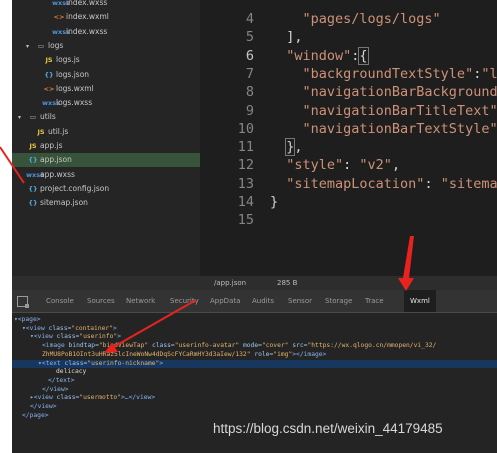  What do you see at coordinates (43, 381) in the screenshot?
I see `dom-node: </text>` at bounding box center [43, 381].